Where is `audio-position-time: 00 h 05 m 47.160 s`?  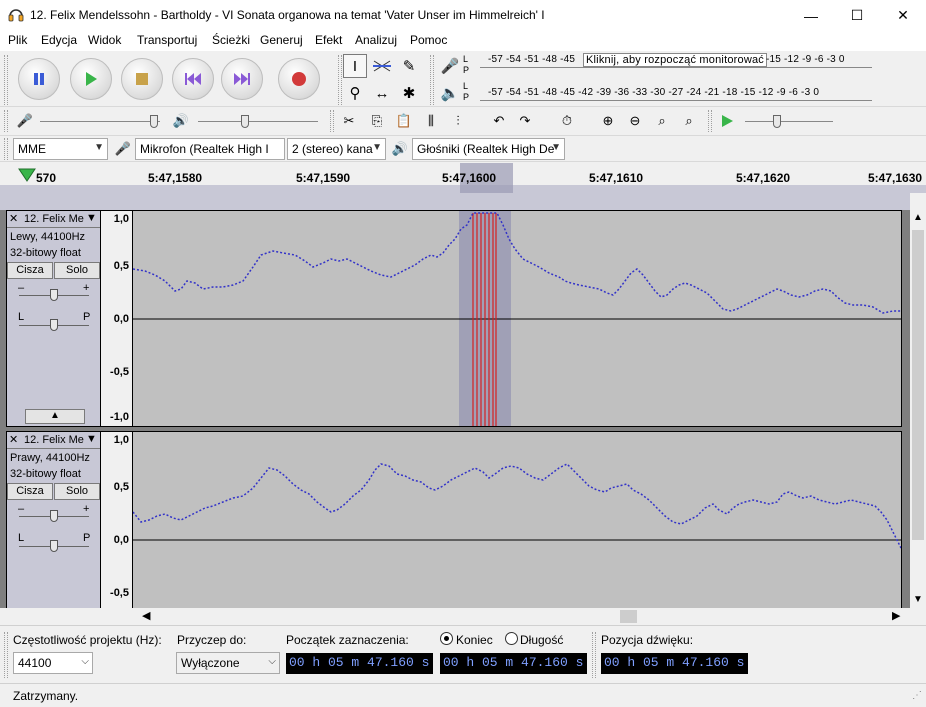 audio-position-time: 00 h 05 m 47.160 s is located at coordinates (674, 663).